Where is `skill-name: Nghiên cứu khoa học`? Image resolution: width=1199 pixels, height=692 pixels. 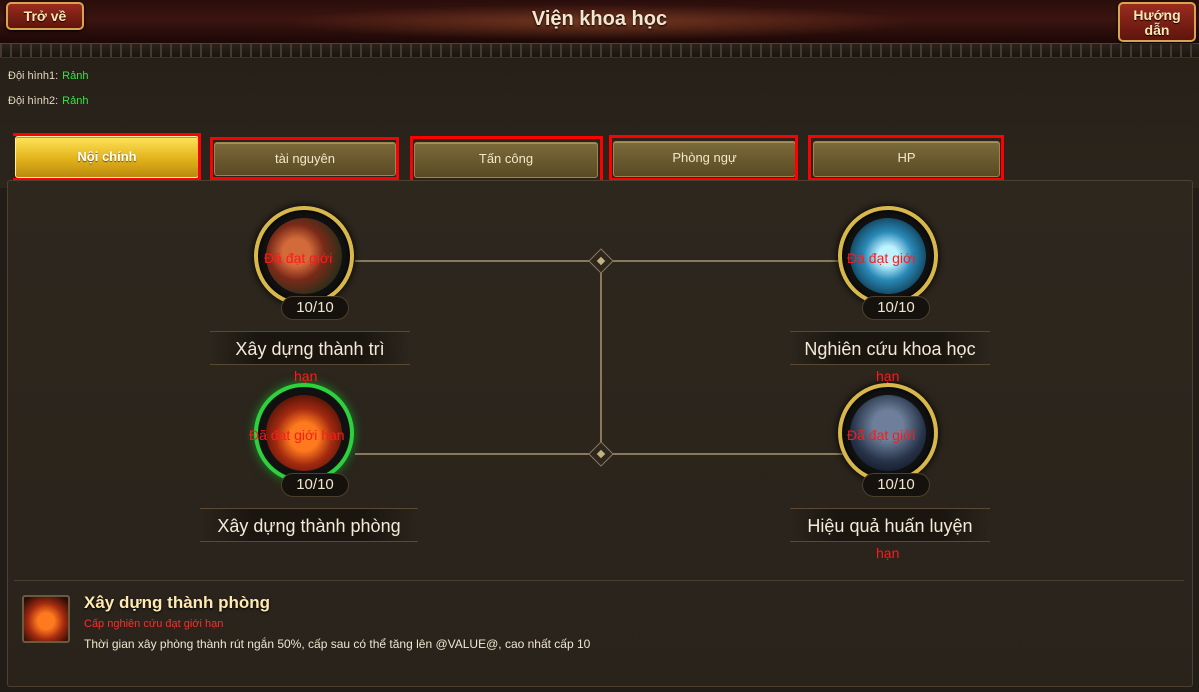 skill-name: Nghiên cứu khoa học is located at coordinates (890, 348).